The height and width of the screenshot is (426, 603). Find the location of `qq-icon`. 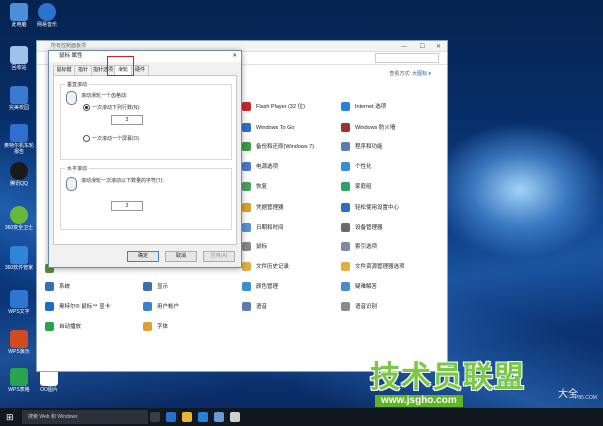

qq-icon is located at coordinates (19, 171).